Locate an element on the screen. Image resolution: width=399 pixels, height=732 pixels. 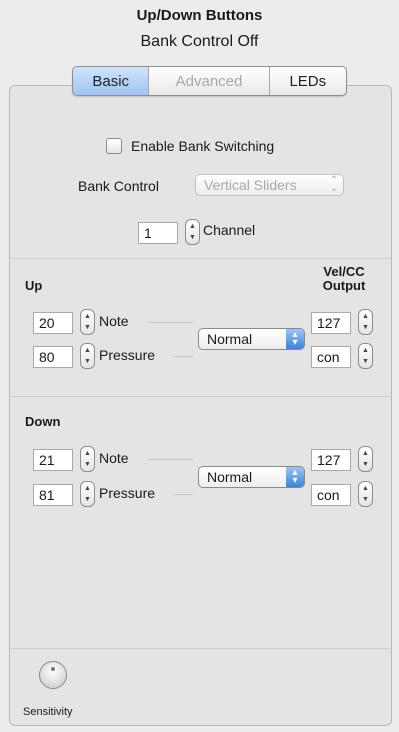
channel-label: Channel is located at coordinates (229, 230).